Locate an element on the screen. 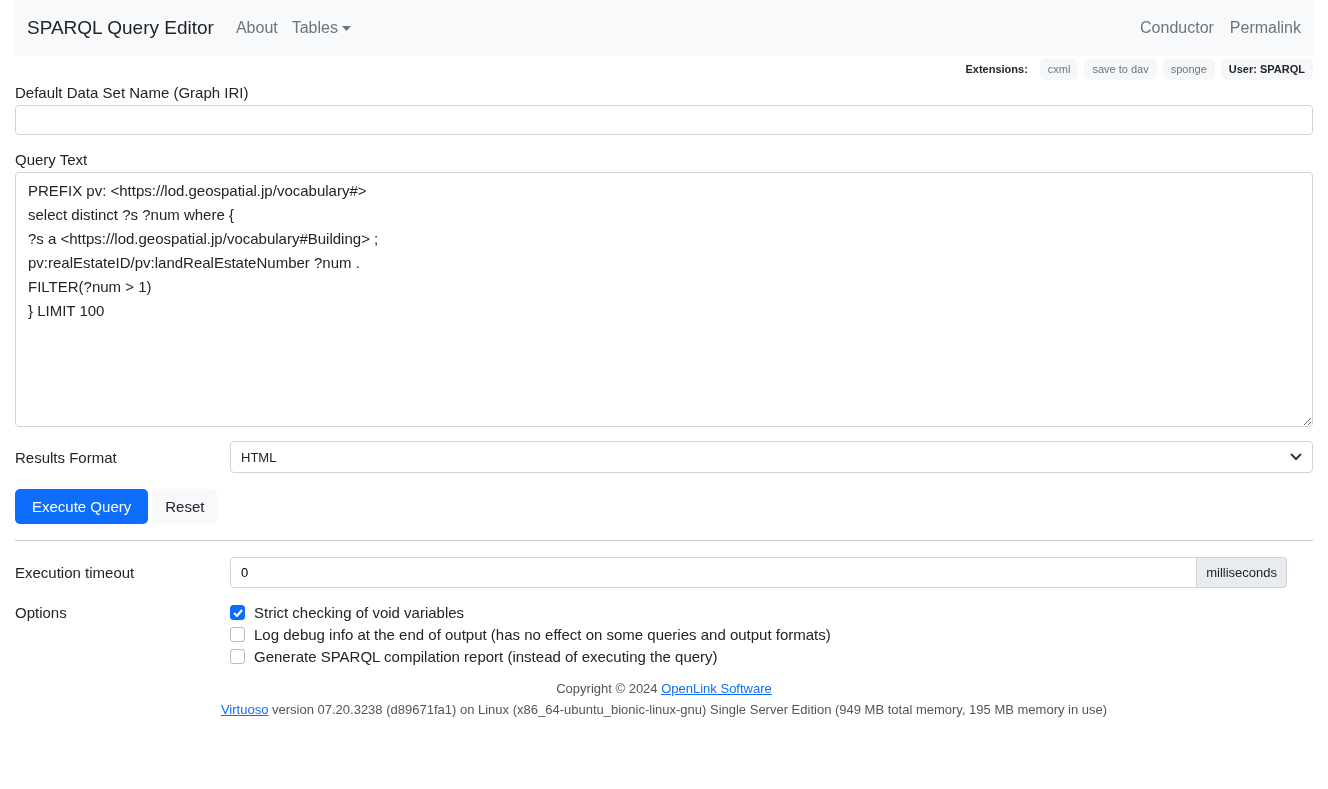 The height and width of the screenshot is (789, 1328). field-label: Options is located at coordinates (41, 612).